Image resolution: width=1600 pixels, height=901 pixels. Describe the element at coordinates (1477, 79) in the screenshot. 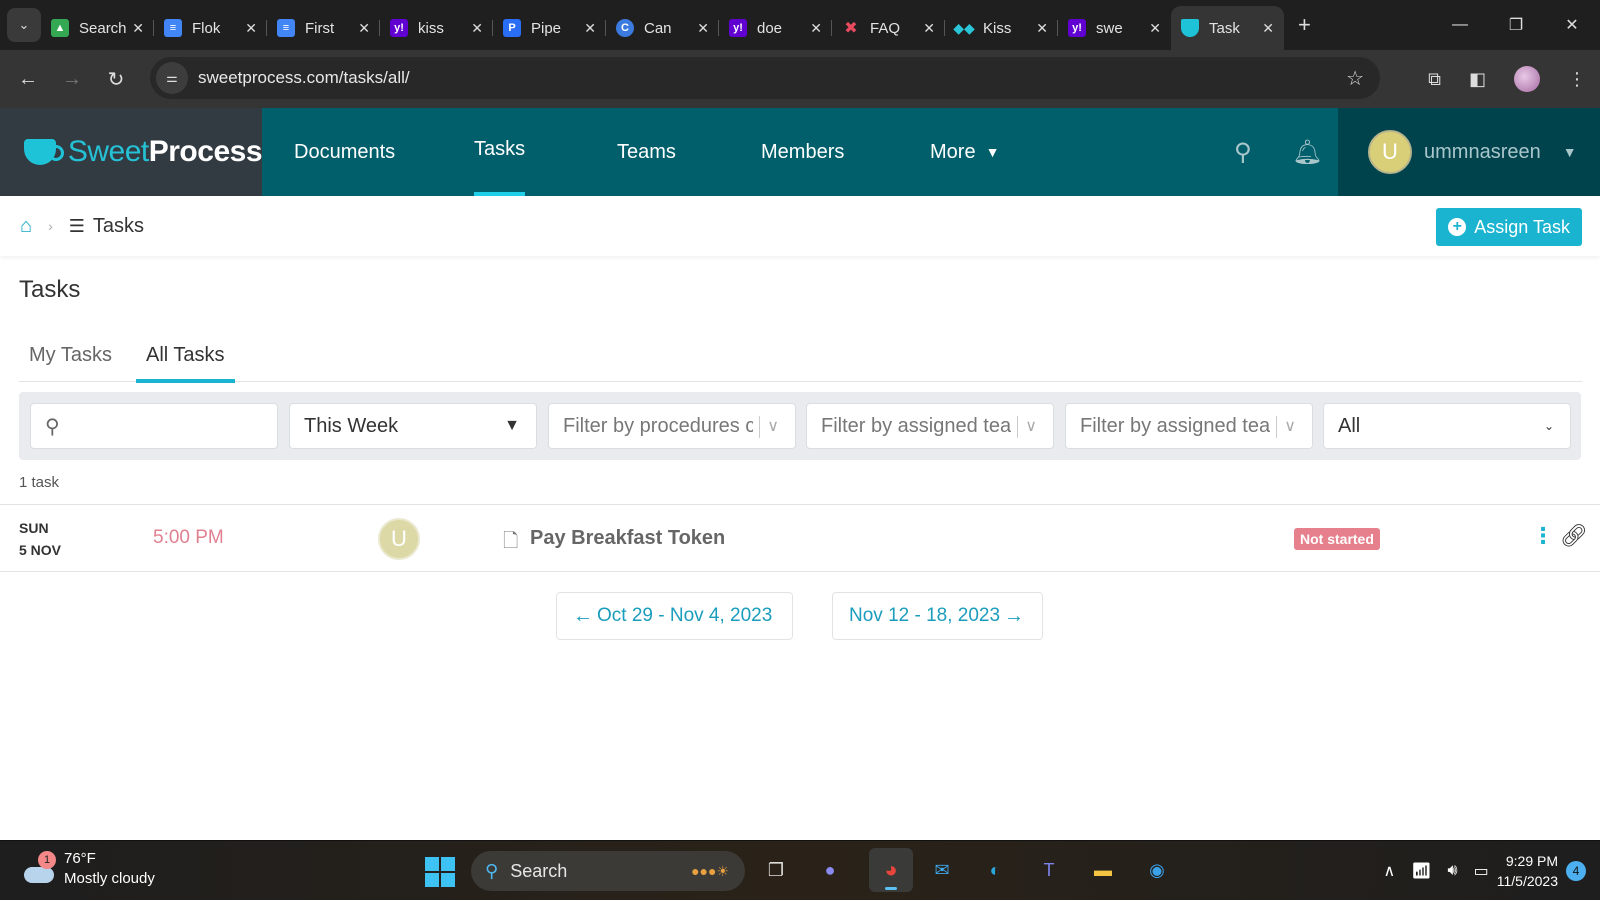

I see `side-panel-icon: ◧` at that location.